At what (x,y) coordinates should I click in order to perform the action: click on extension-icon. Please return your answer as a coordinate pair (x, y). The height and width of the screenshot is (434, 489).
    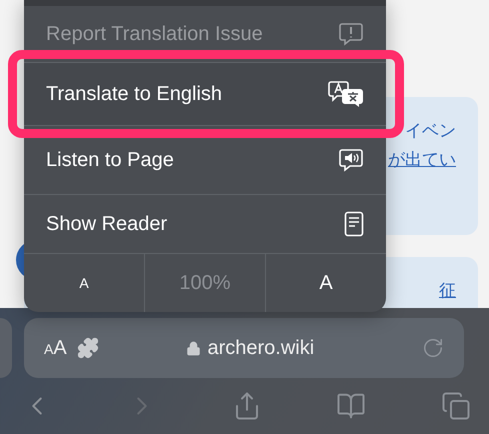
    Looking at the image, I should click on (87, 348).